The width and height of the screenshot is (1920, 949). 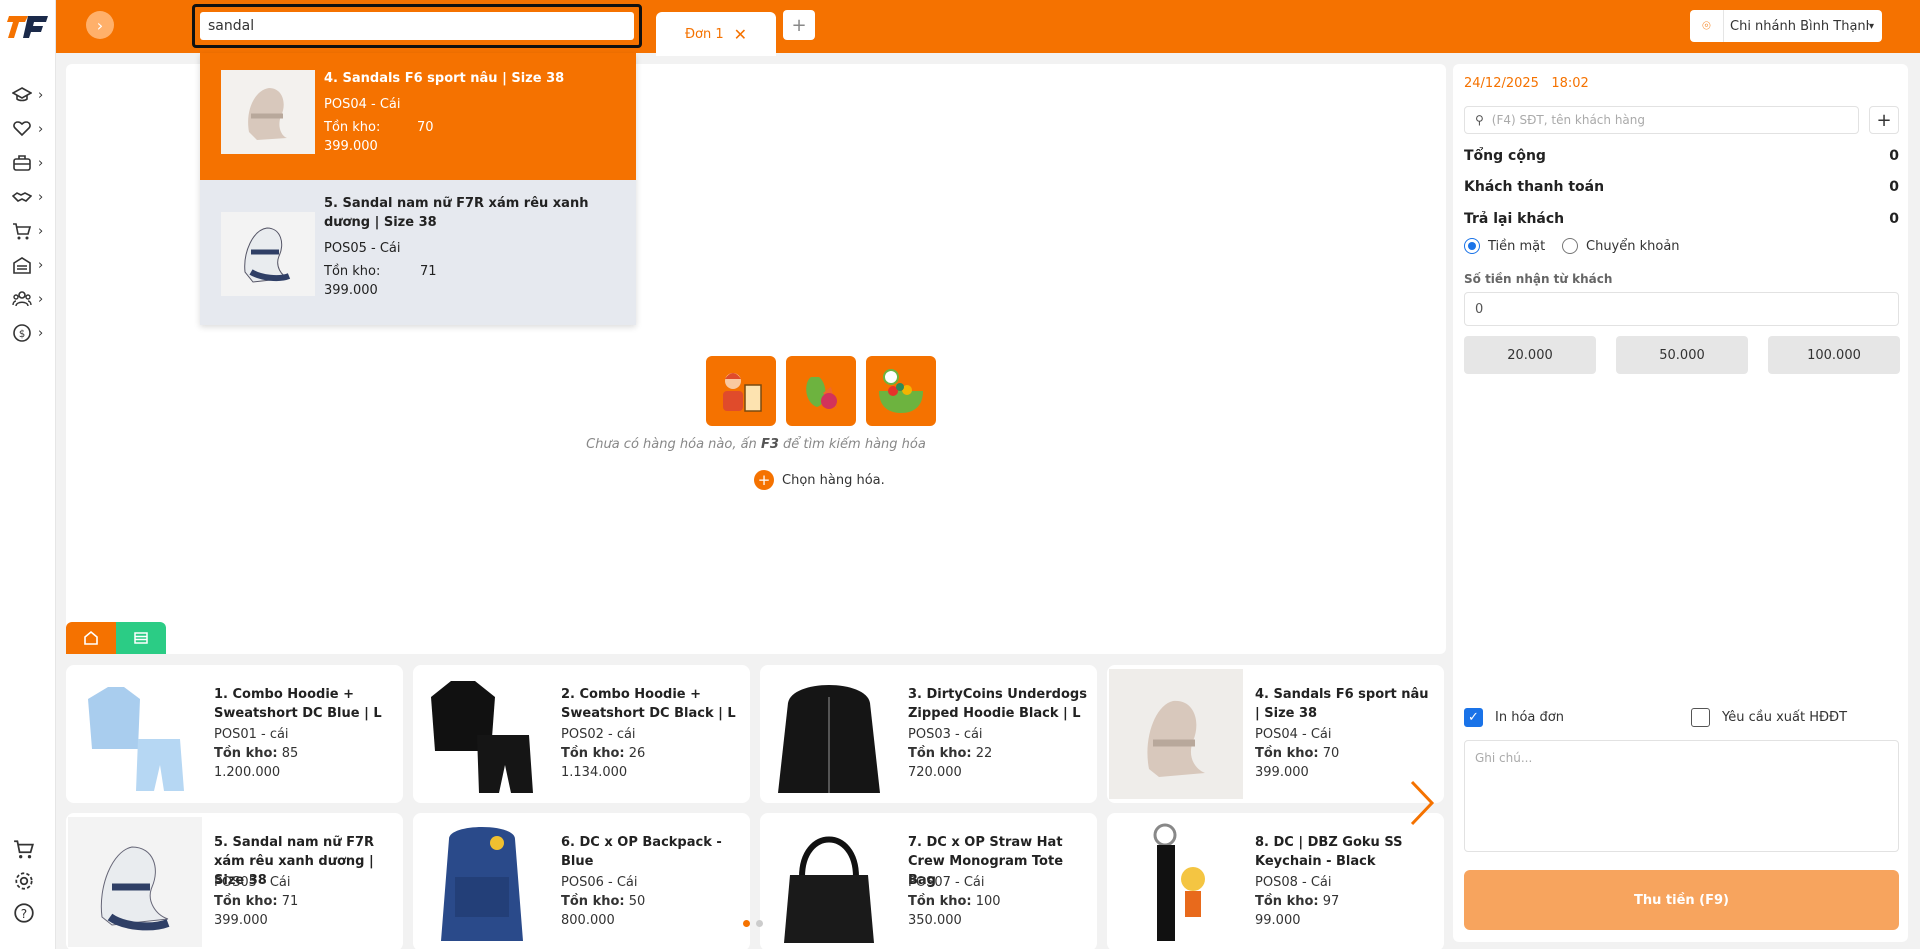 I want to click on branch-name: Chi nhánh Bình Thạnh, so click(x=1799, y=26).